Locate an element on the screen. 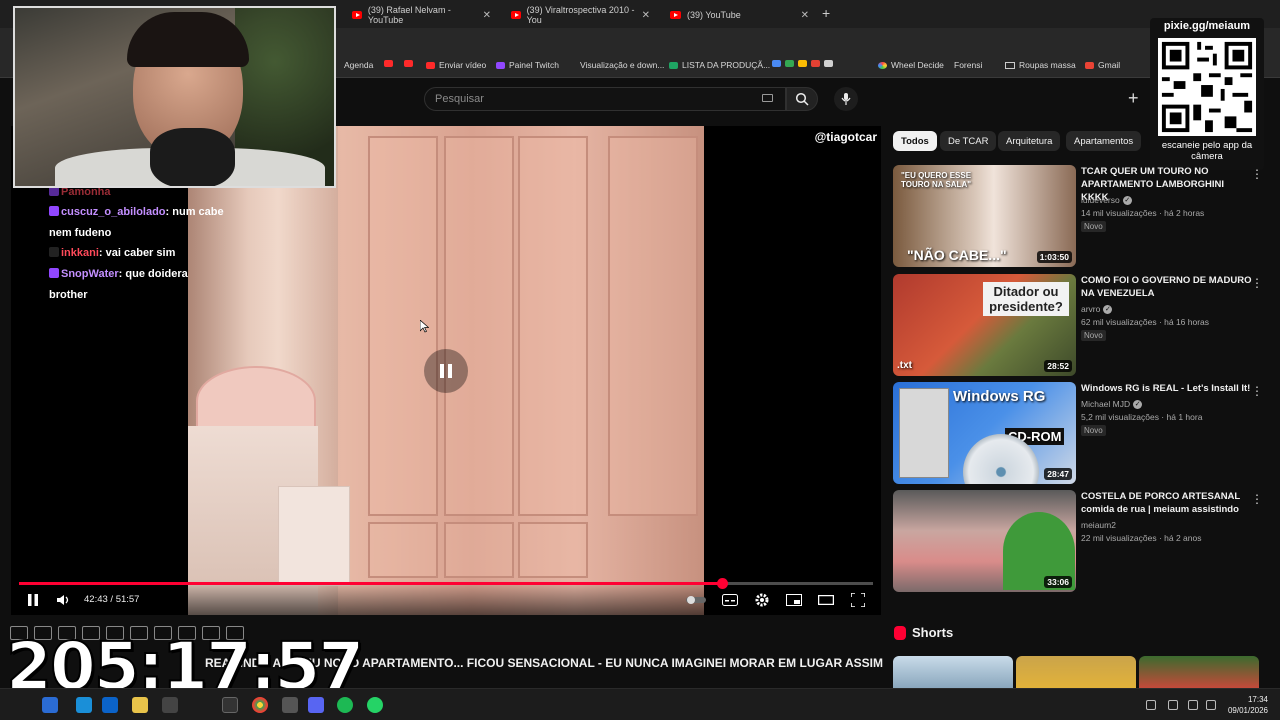  center-pause-button is located at coordinates (446, 371).